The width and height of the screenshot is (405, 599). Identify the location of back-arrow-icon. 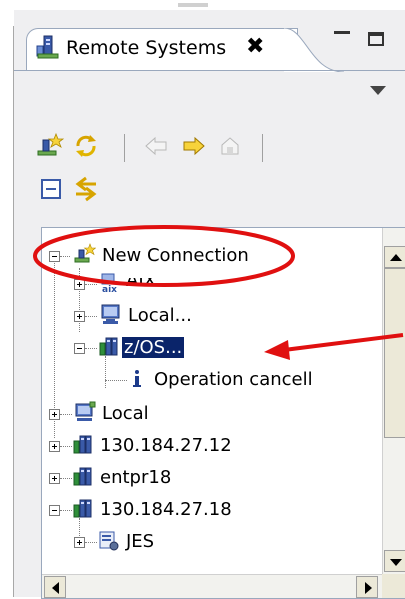
(156, 146).